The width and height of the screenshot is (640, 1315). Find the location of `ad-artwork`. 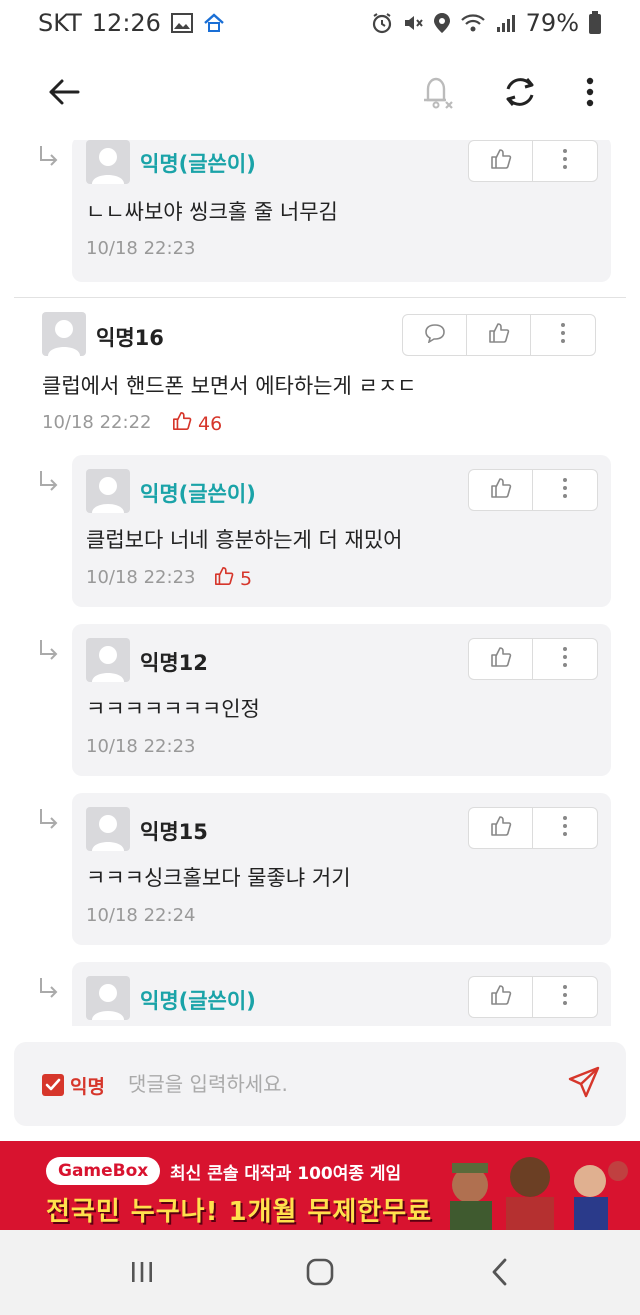

ad-artwork is located at coordinates (539, 1193).